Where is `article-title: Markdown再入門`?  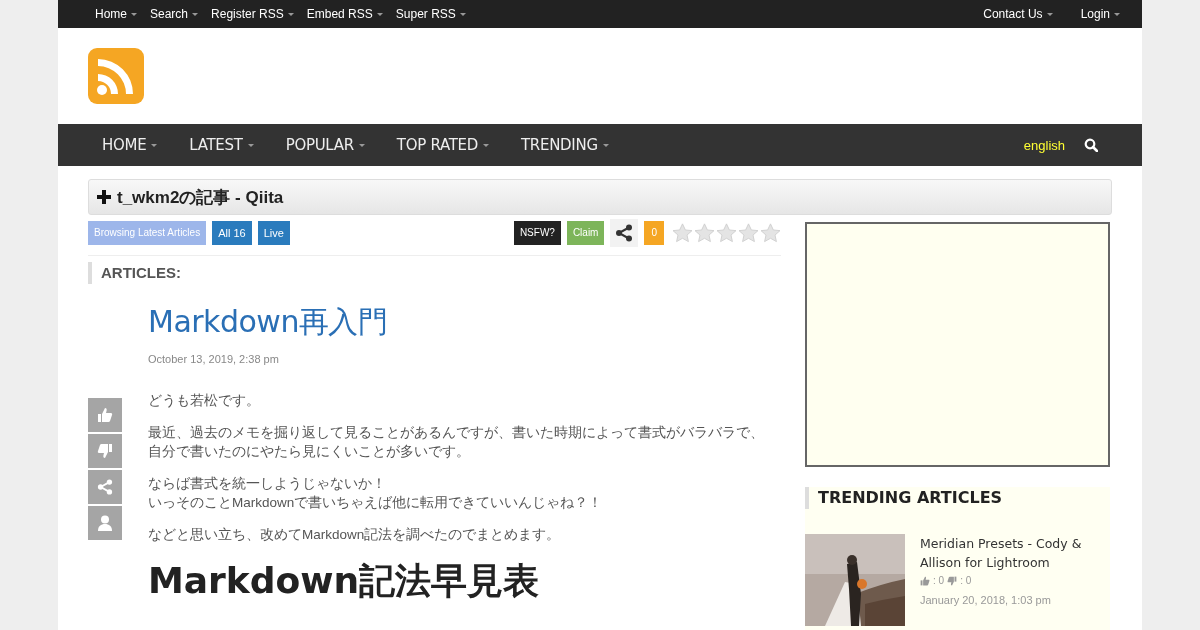 article-title: Markdown再入門 is located at coordinates (464, 322).